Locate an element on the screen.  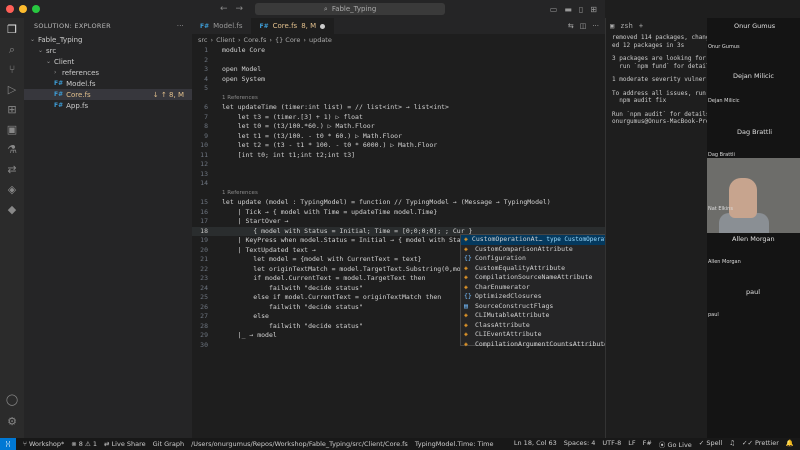
participant-video-face is located at coordinates (743, 198).